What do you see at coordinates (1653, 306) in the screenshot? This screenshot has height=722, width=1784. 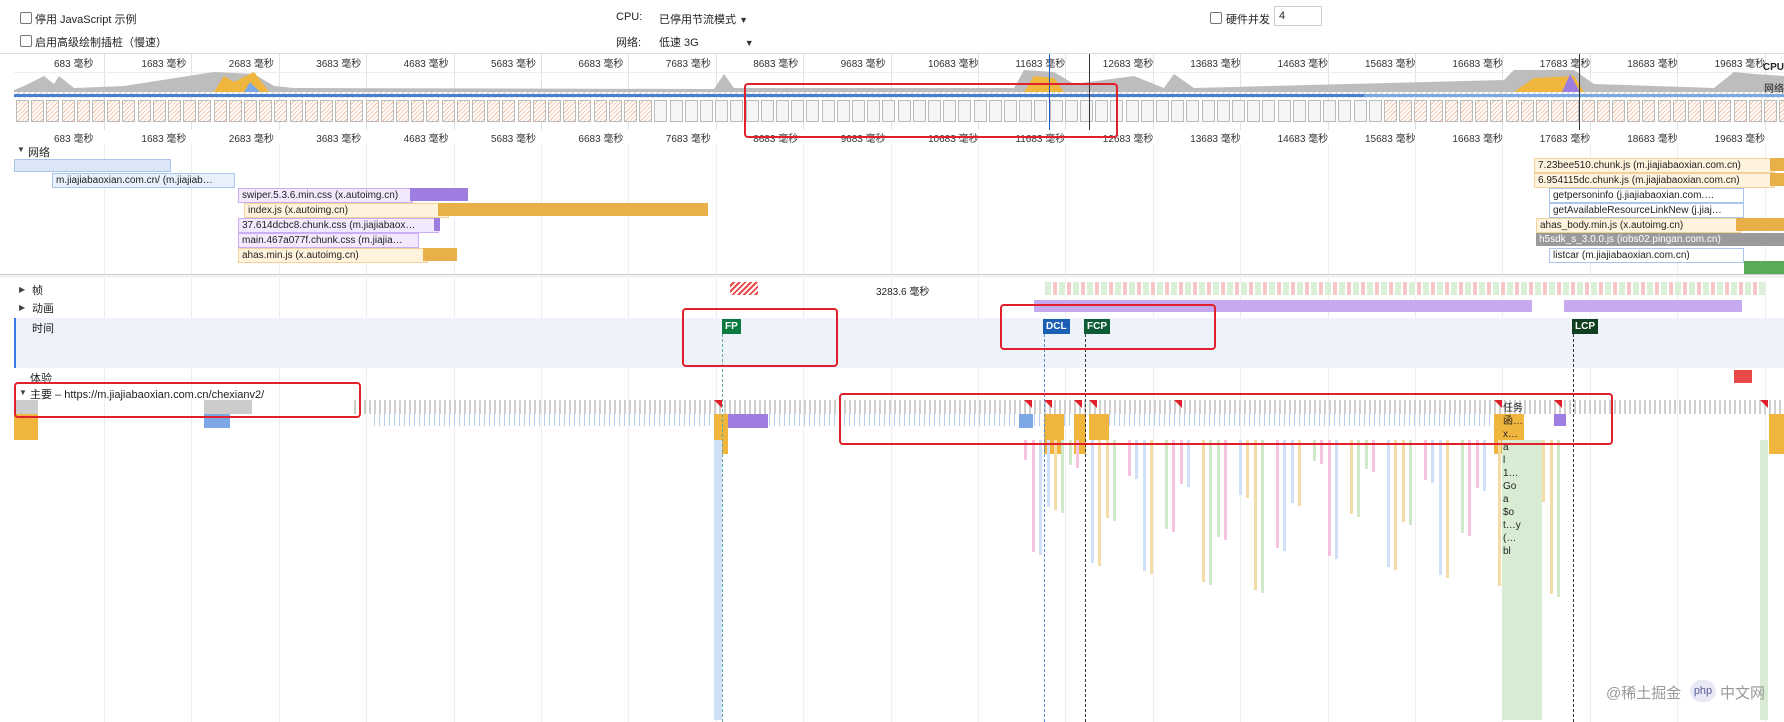 I see `animation-bar` at bounding box center [1653, 306].